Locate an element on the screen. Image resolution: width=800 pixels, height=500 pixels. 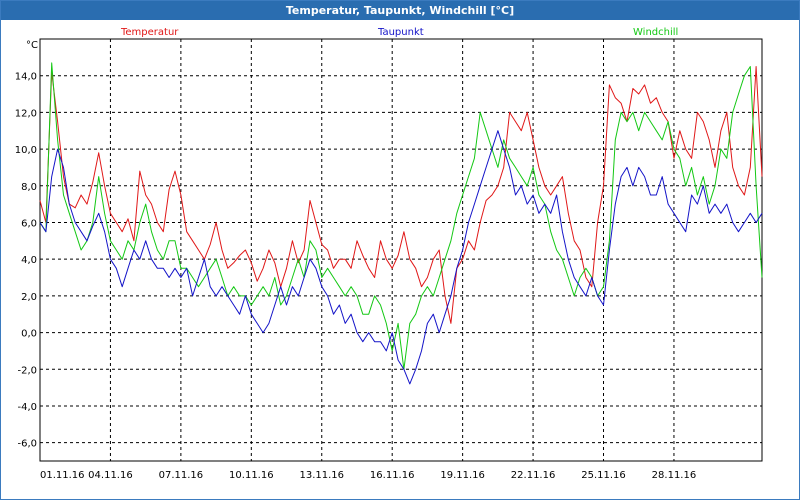
y-tick-label: 8,0 is located at coordinates (29, 187).